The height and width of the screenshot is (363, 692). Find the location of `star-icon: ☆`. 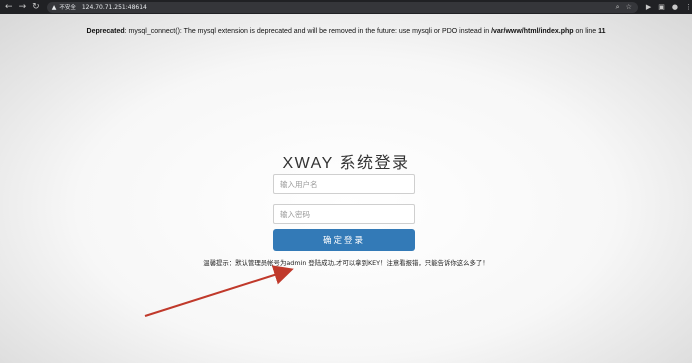

star-icon: ☆ is located at coordinates (629, 7).